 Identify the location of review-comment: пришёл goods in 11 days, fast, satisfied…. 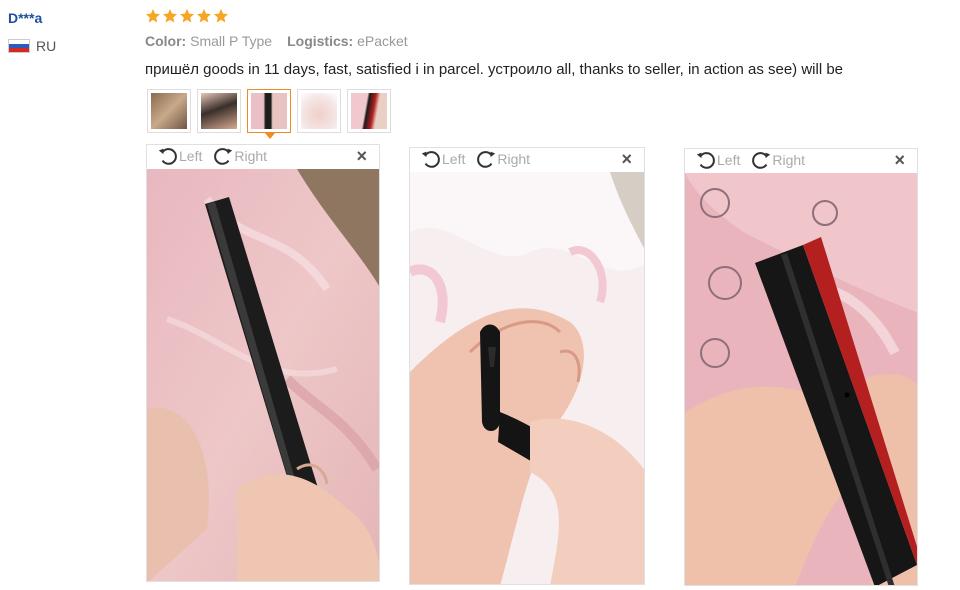
(494, 69).